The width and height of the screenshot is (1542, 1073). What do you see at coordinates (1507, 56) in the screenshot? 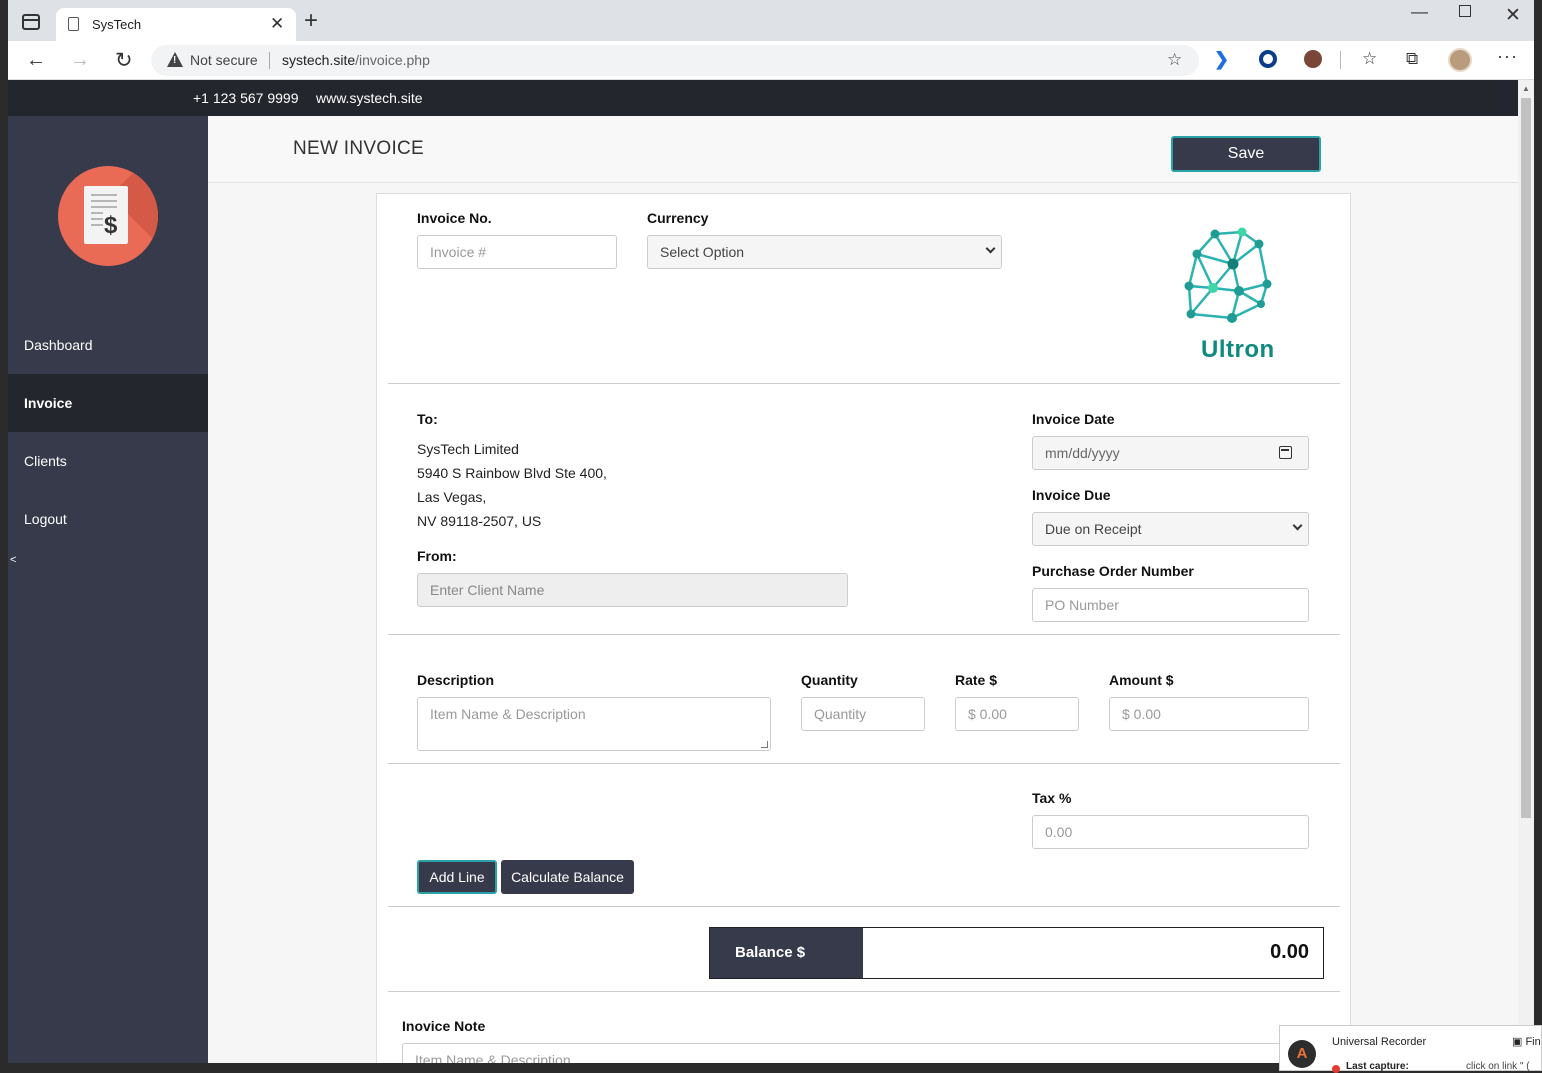
I see `more-menu-icon: ···` at bounding box center [1507, 56].